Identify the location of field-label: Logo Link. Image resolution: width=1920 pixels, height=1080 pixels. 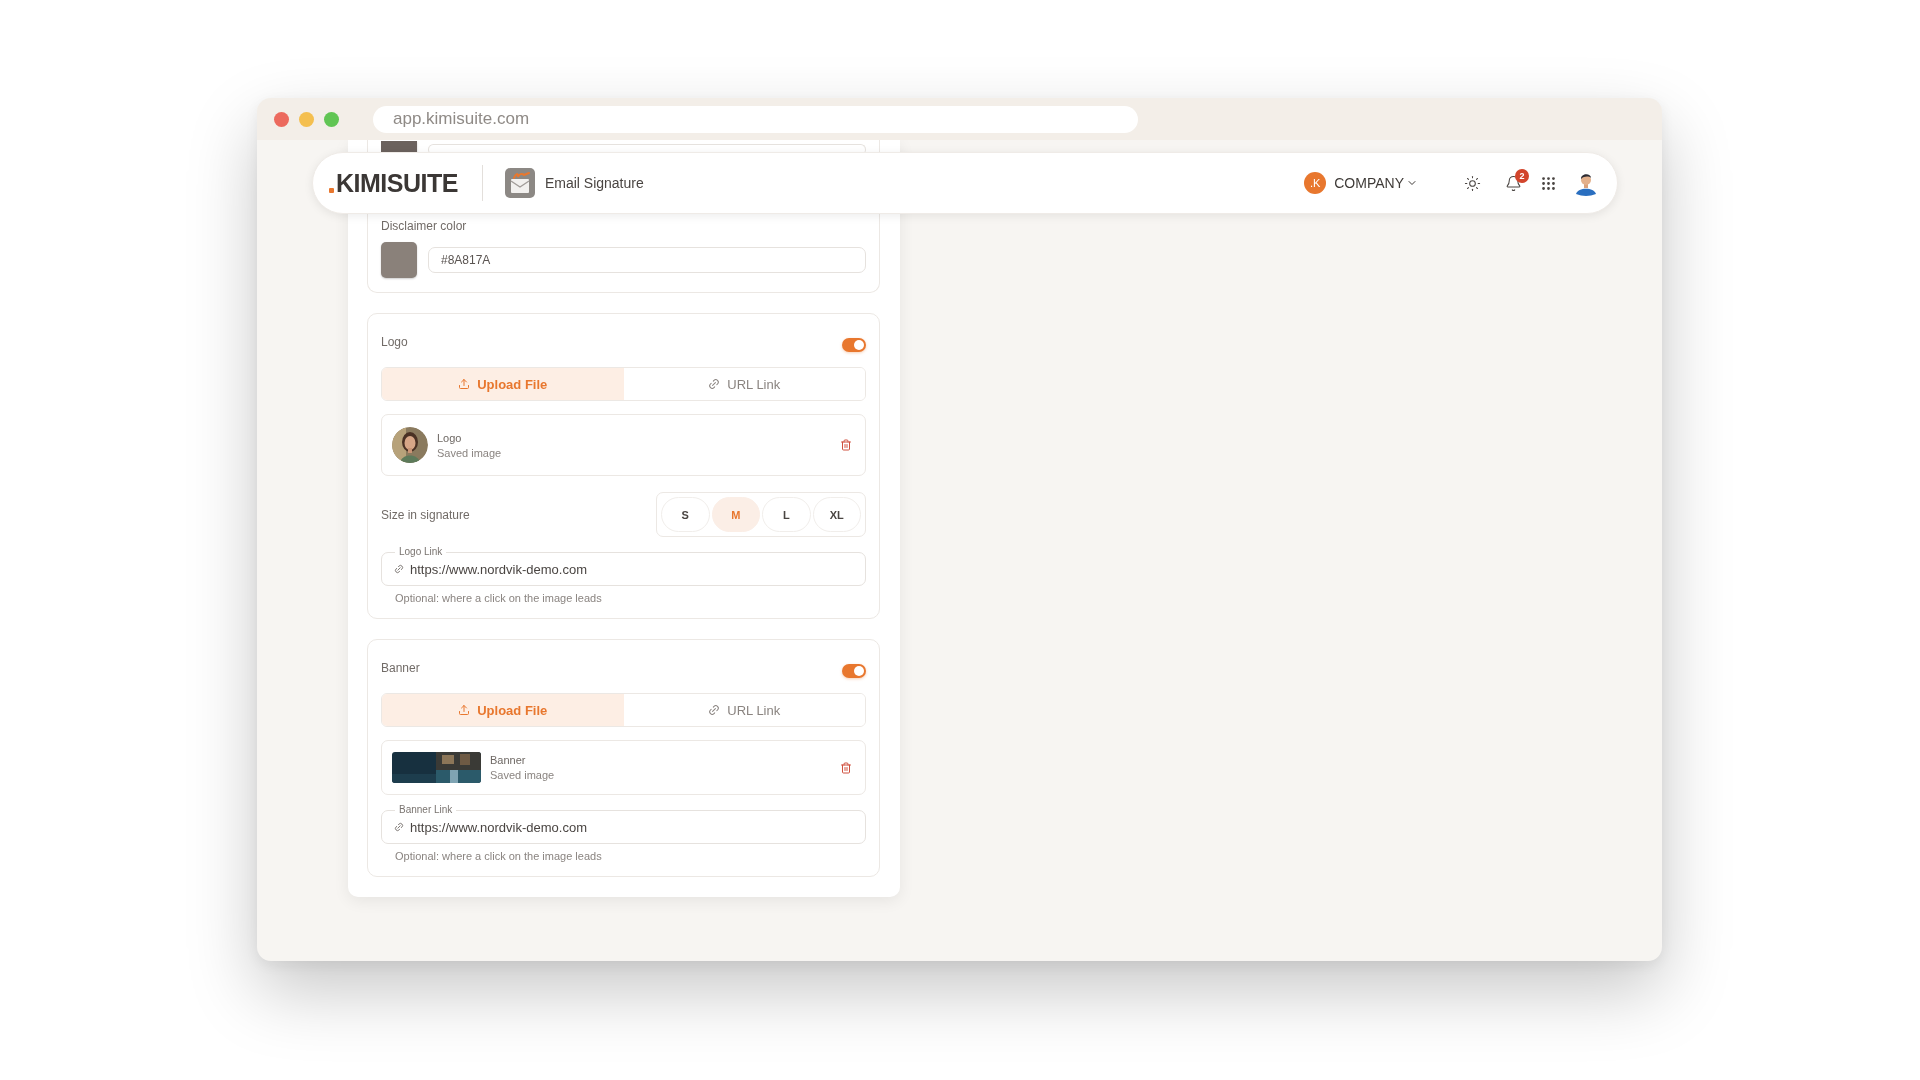
(421, 552).